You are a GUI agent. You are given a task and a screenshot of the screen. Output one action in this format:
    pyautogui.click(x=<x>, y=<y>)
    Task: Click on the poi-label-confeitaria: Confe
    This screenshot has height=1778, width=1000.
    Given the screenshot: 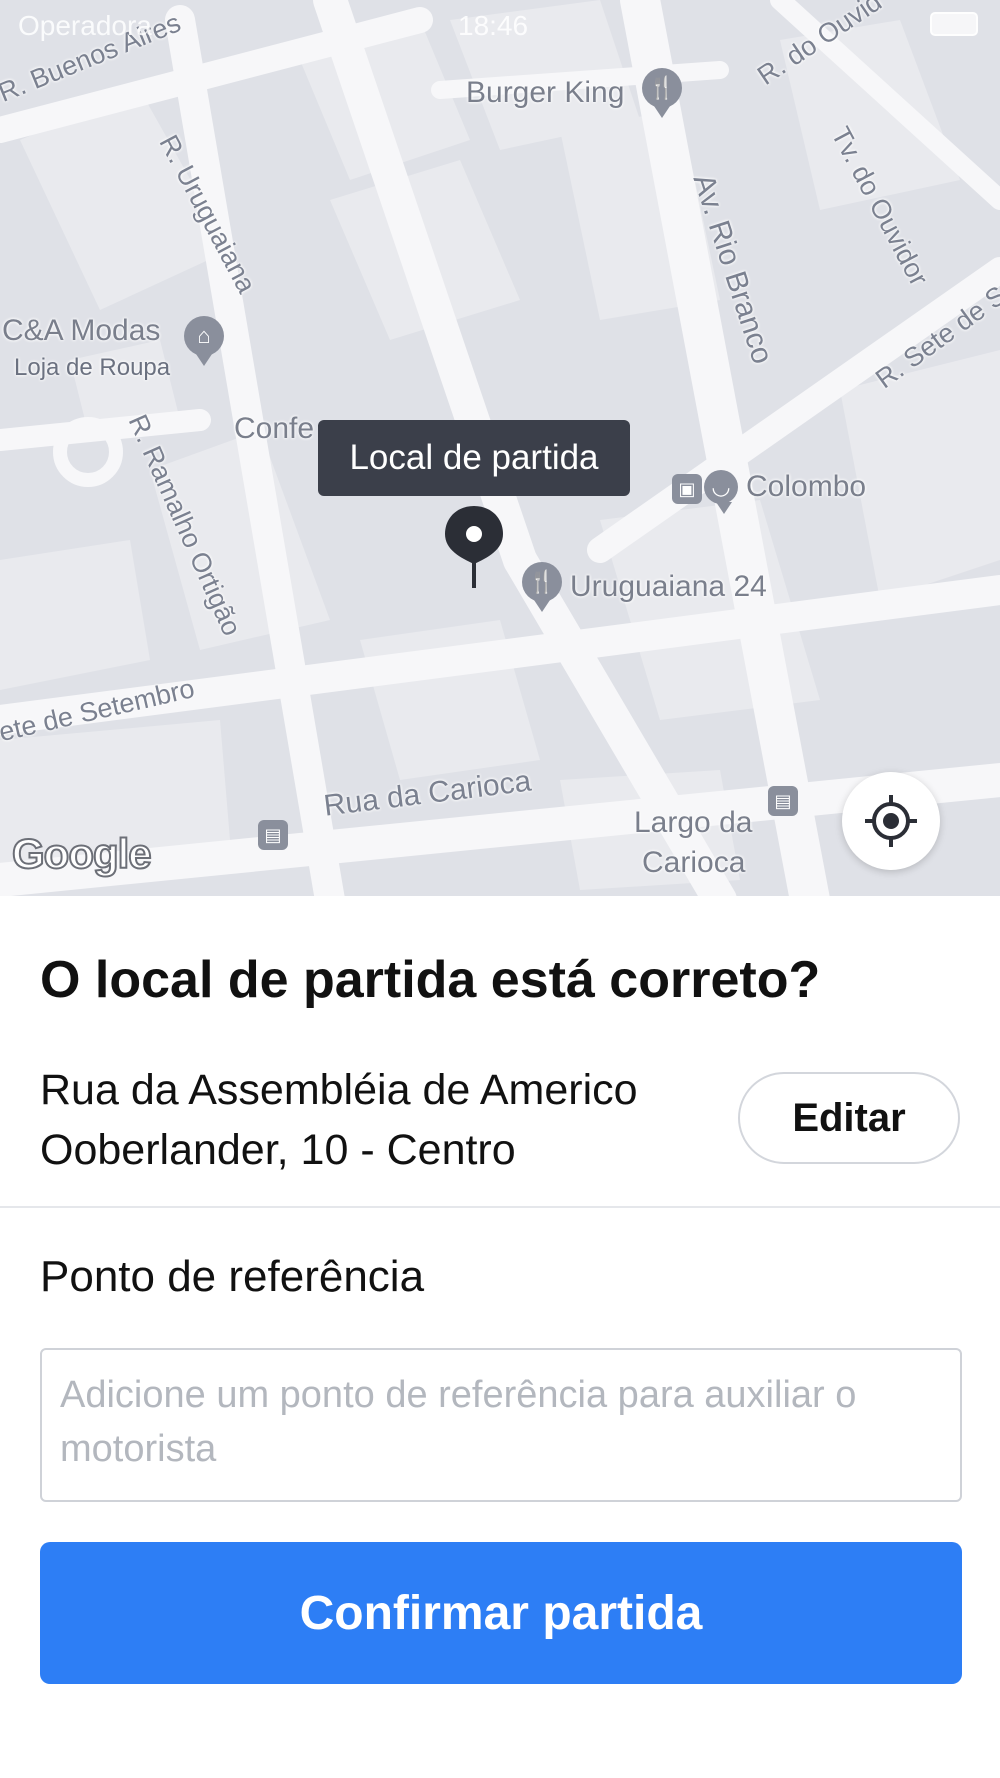 What is the action you would take?
    pyautogui.click(x=274, y=429)
    